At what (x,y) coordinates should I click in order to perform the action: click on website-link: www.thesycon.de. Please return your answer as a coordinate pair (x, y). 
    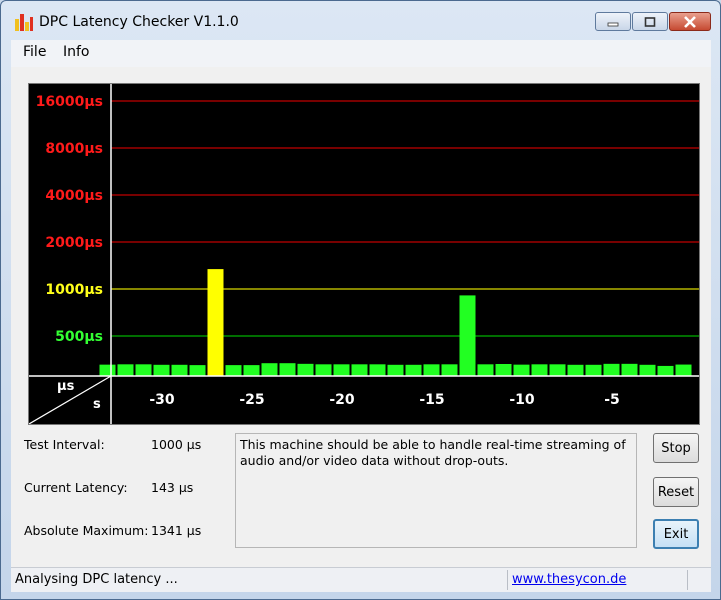
    Looking at the image, I should click on (569, 579).